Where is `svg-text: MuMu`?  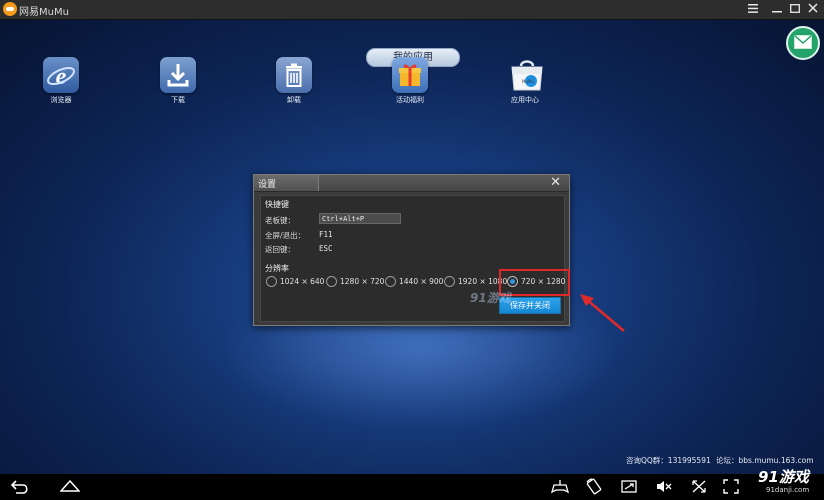
svg-text: MuMu is located at coordinates (528, 81).